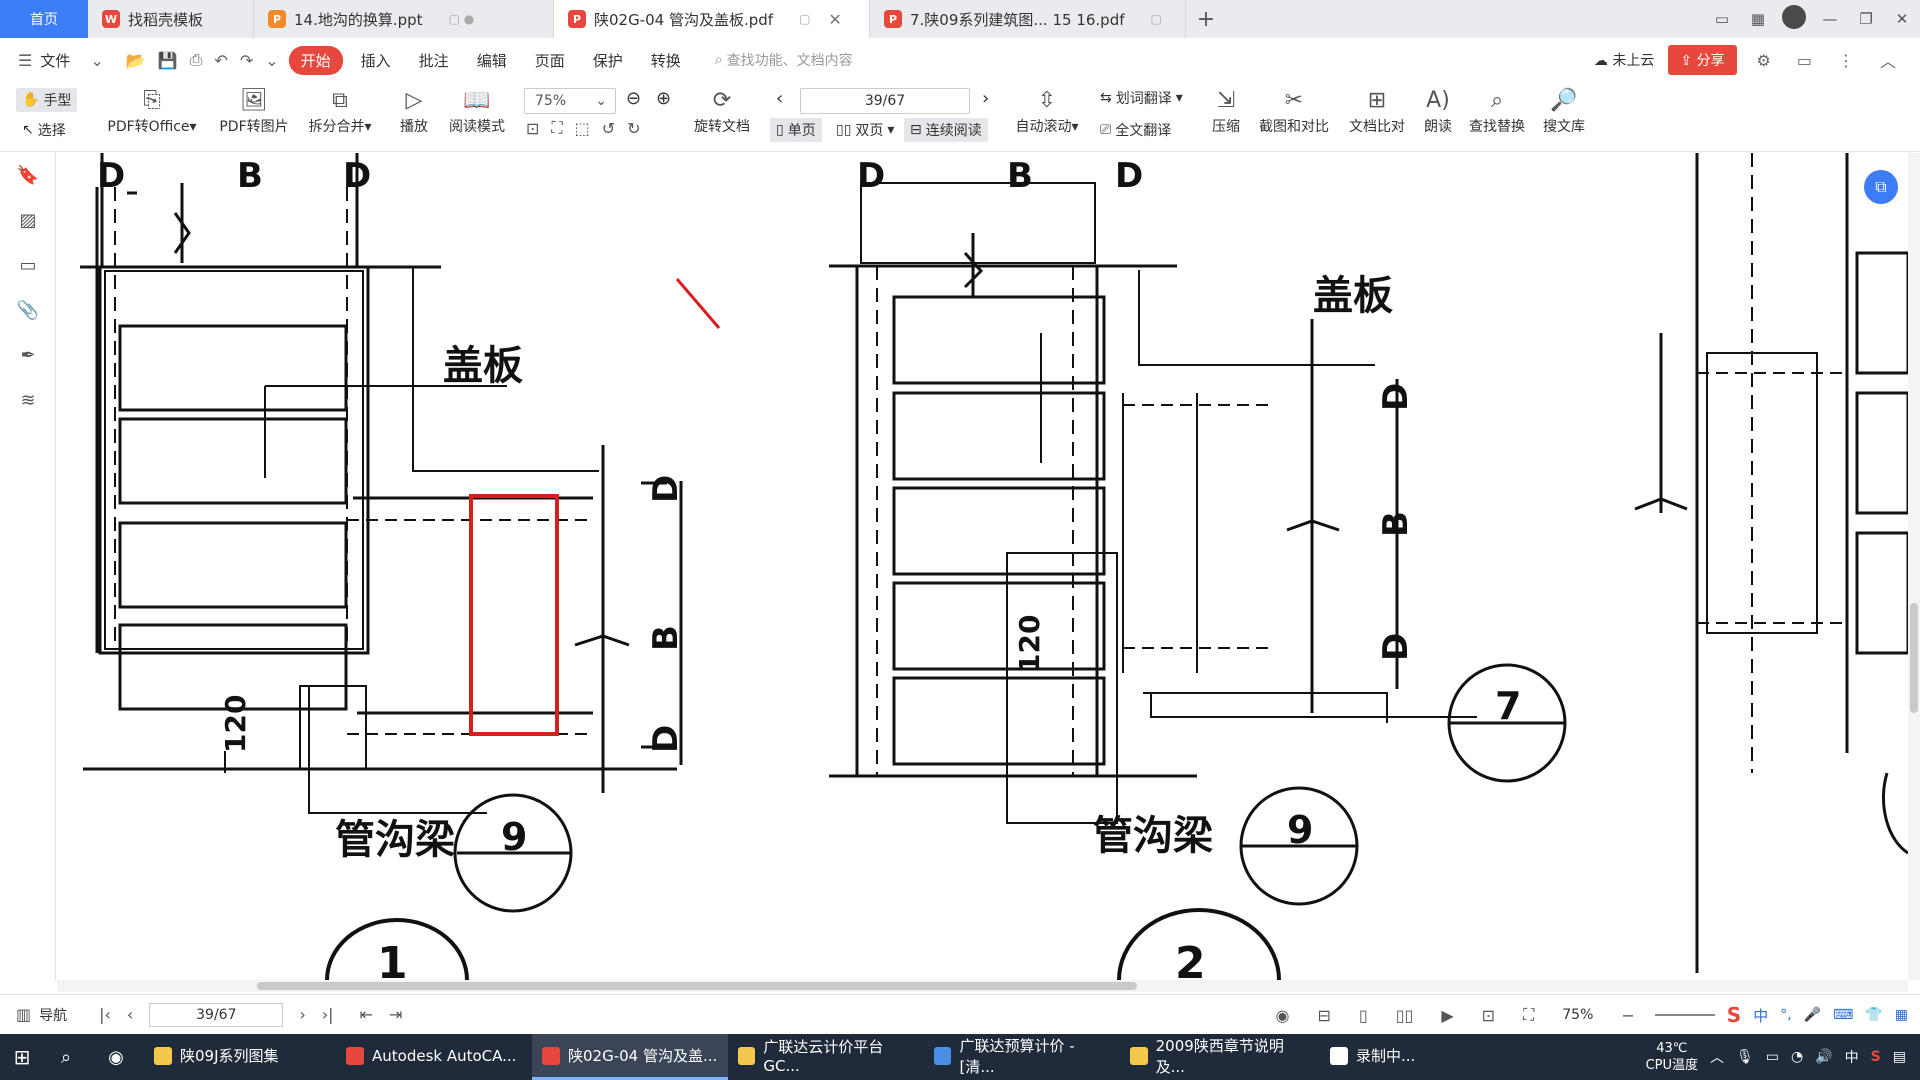  I want to click on share-button: ⇪ 分享, so click(1702, 60).